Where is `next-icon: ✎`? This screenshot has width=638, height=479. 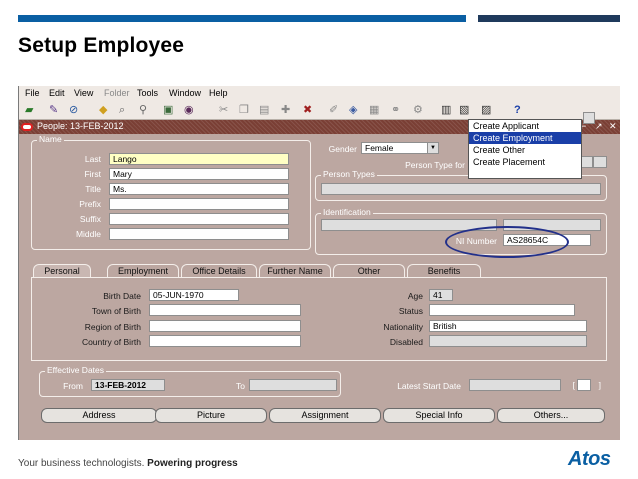 next-icon: ✎ is located at coordinates (53, 110).